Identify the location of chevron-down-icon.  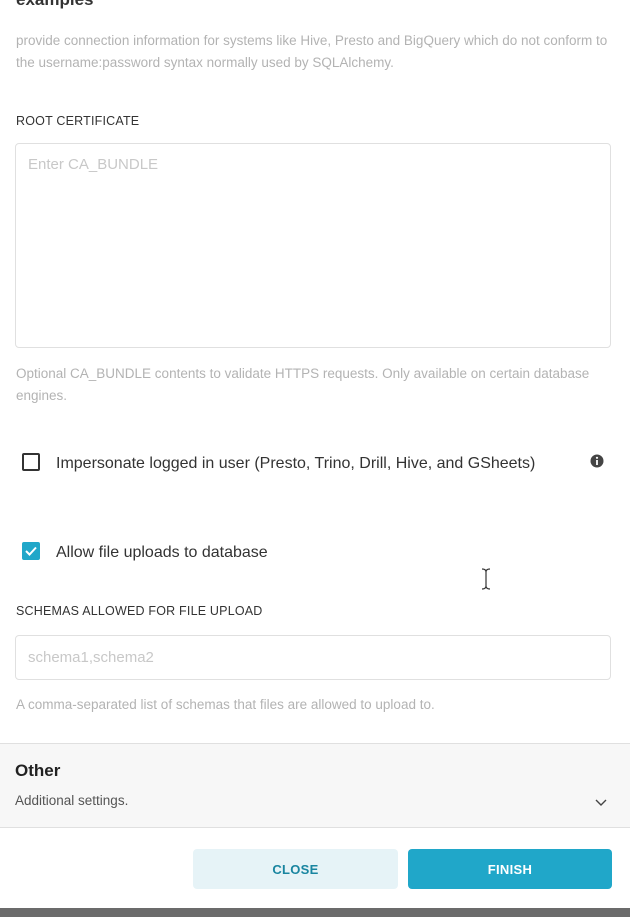
(601, 803).